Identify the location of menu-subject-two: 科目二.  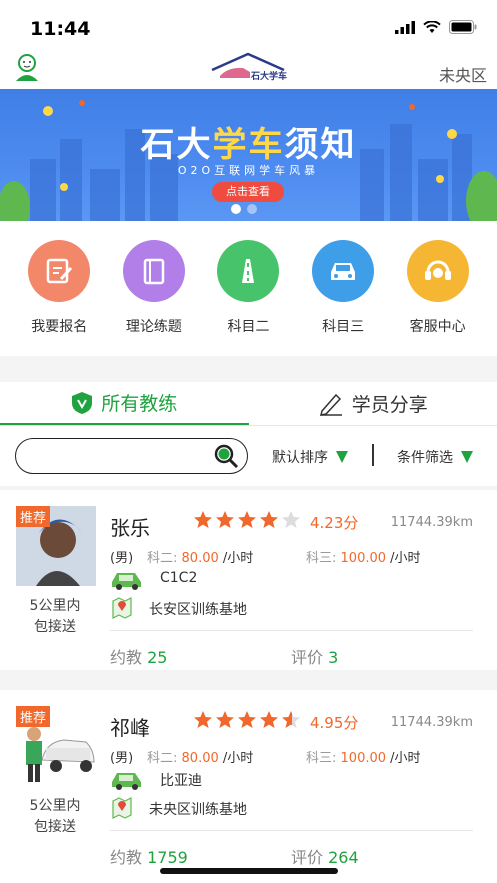
(248, 289).